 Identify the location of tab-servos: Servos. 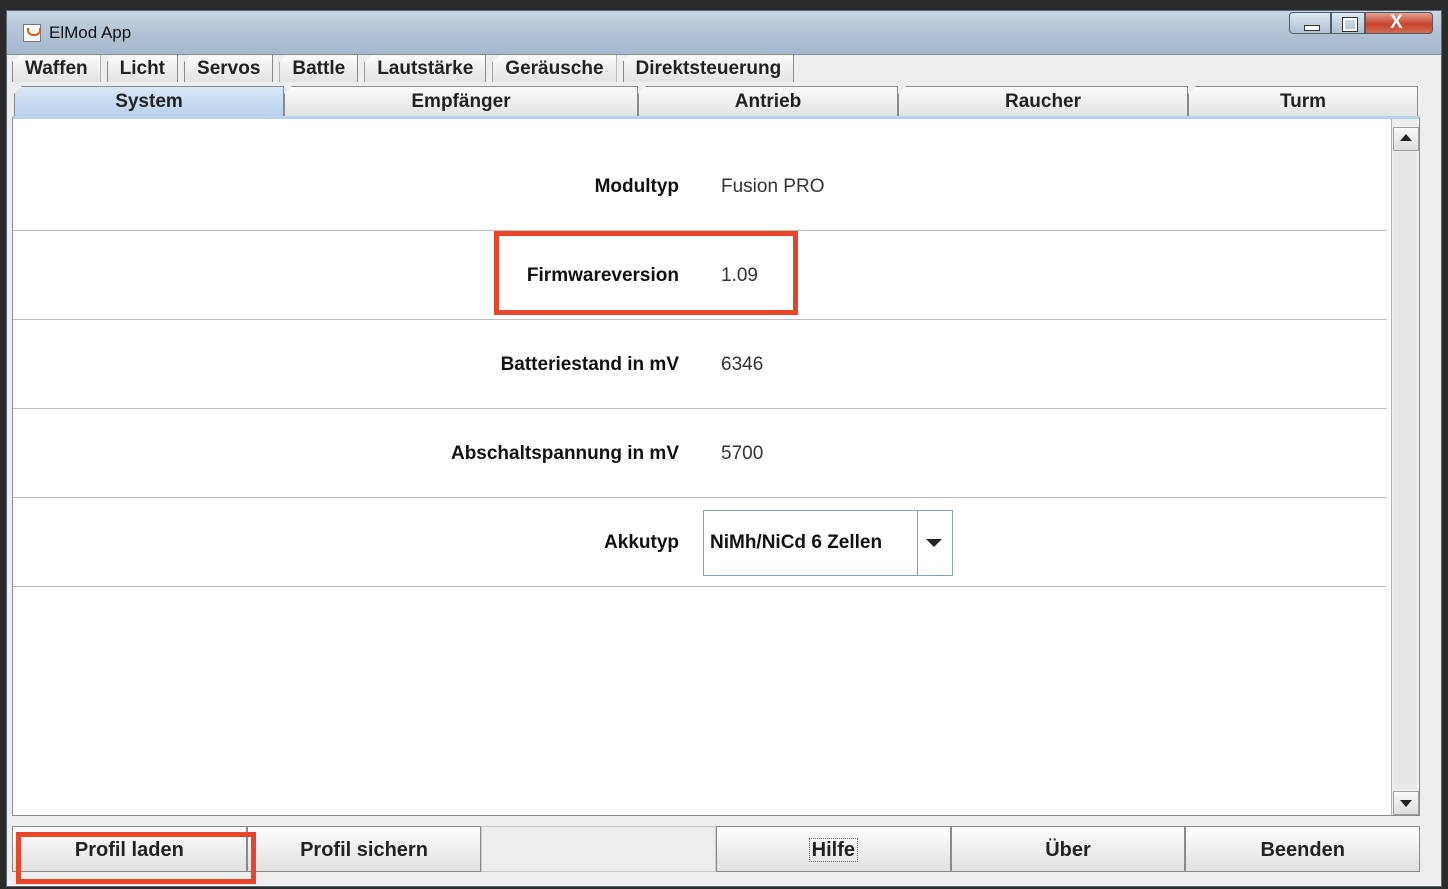
(229, 68).